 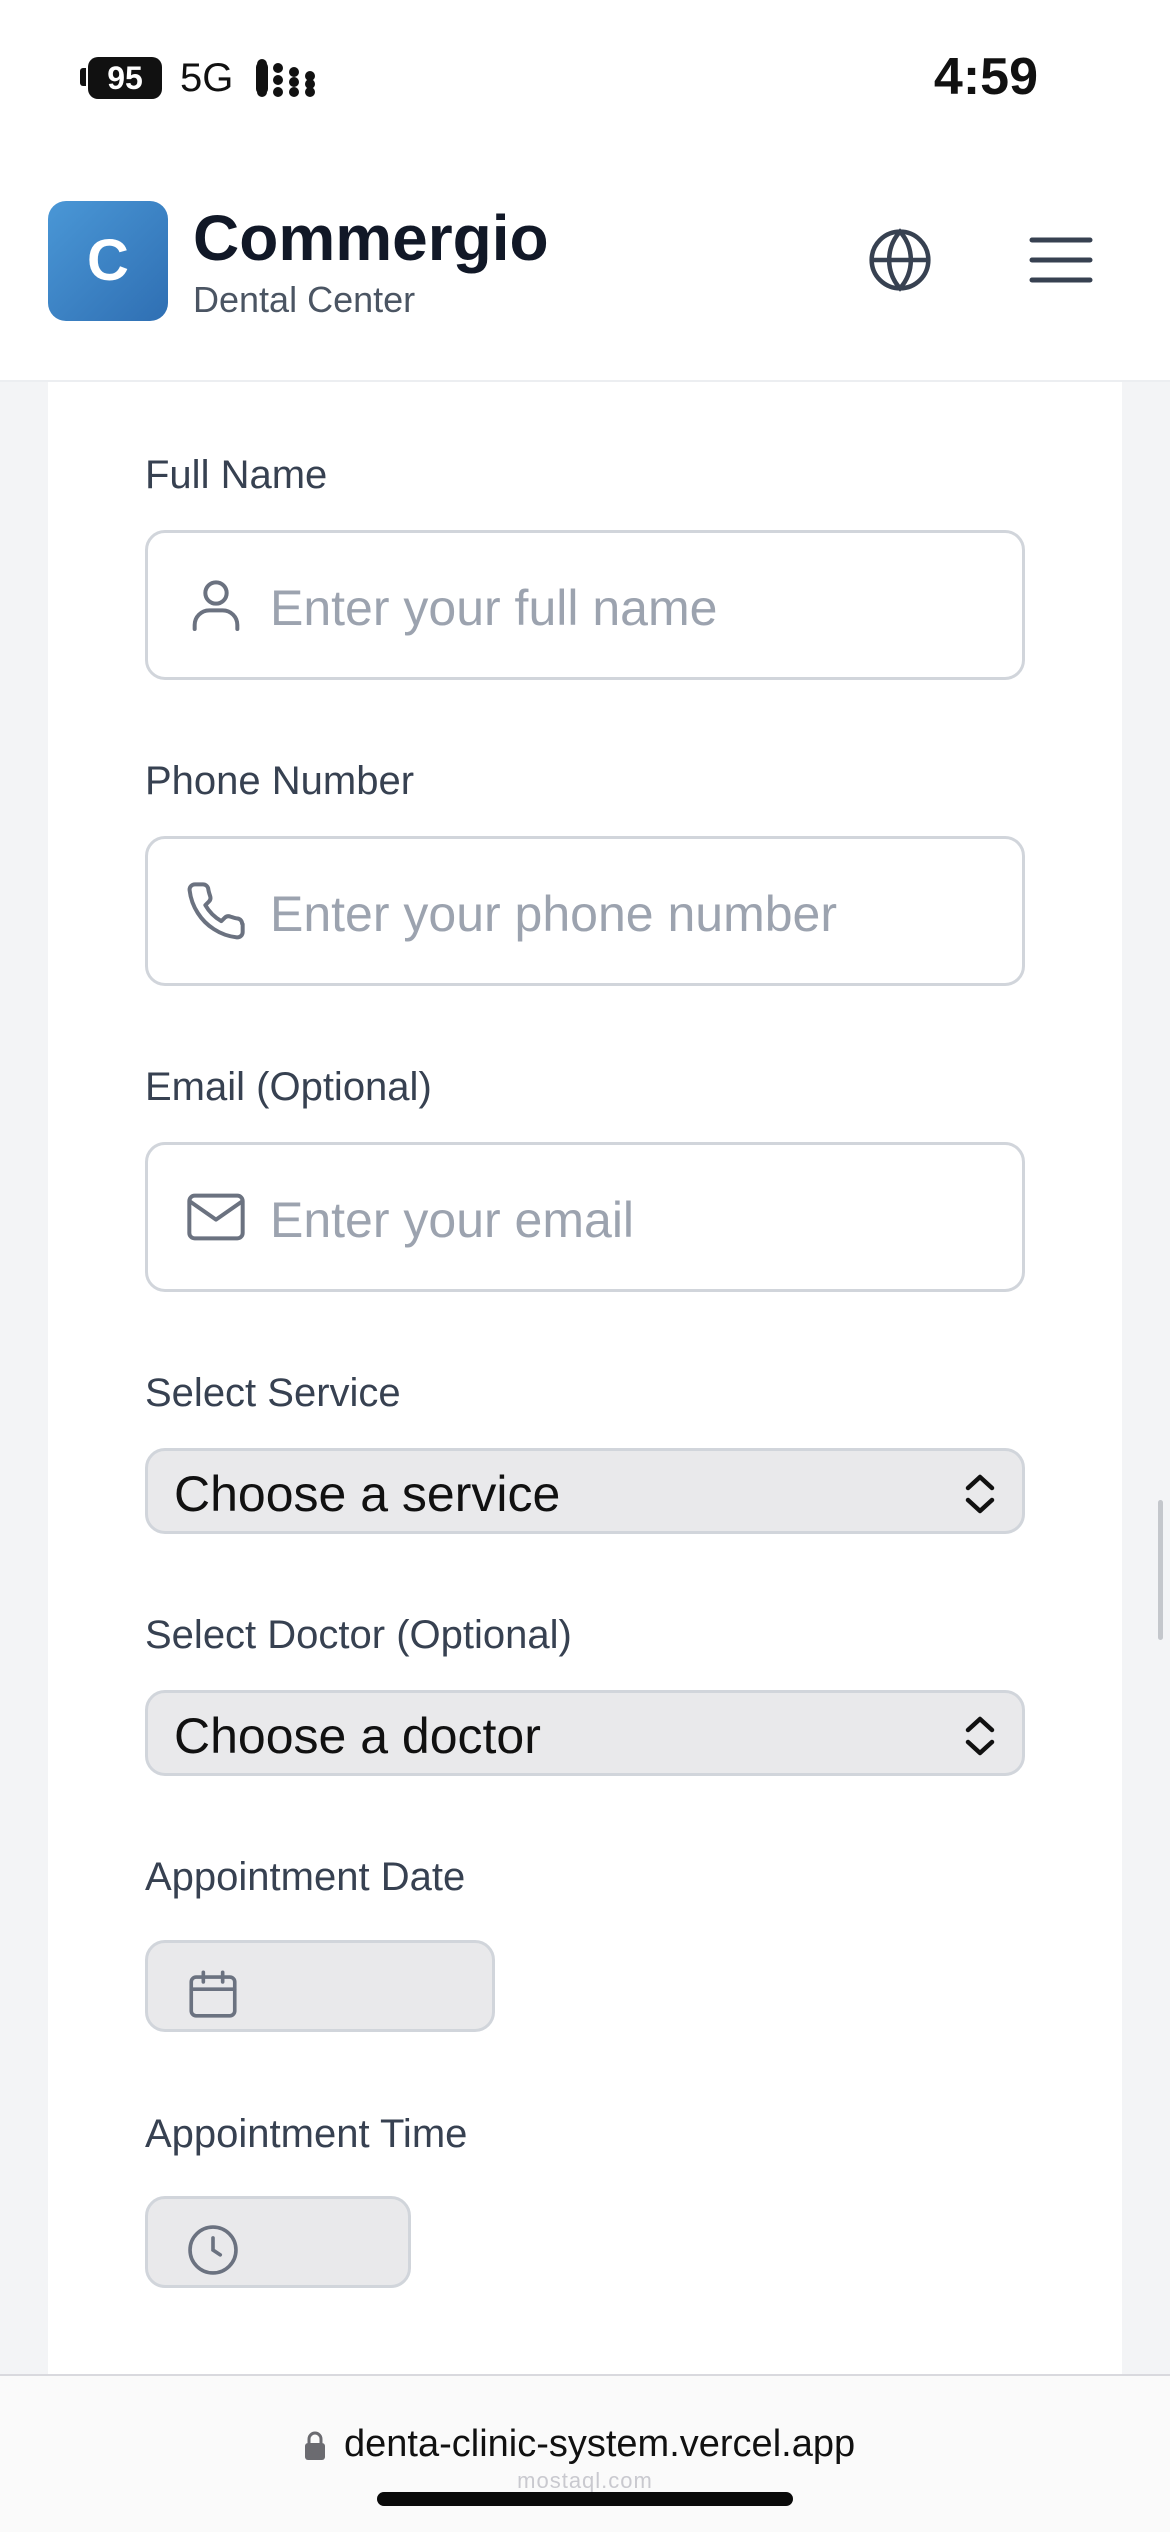 What do you see at coordinates (216, 605) in the screenshot?
I see `user-icon` at bounding box center [216, 605].